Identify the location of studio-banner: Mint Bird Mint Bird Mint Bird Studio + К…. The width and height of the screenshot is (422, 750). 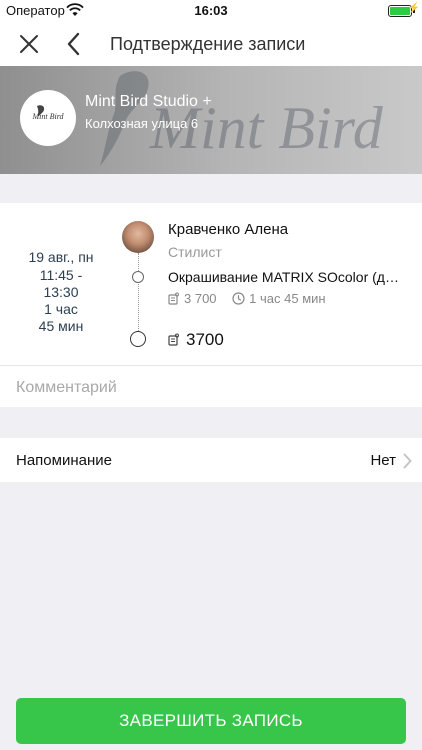
(211, 120).